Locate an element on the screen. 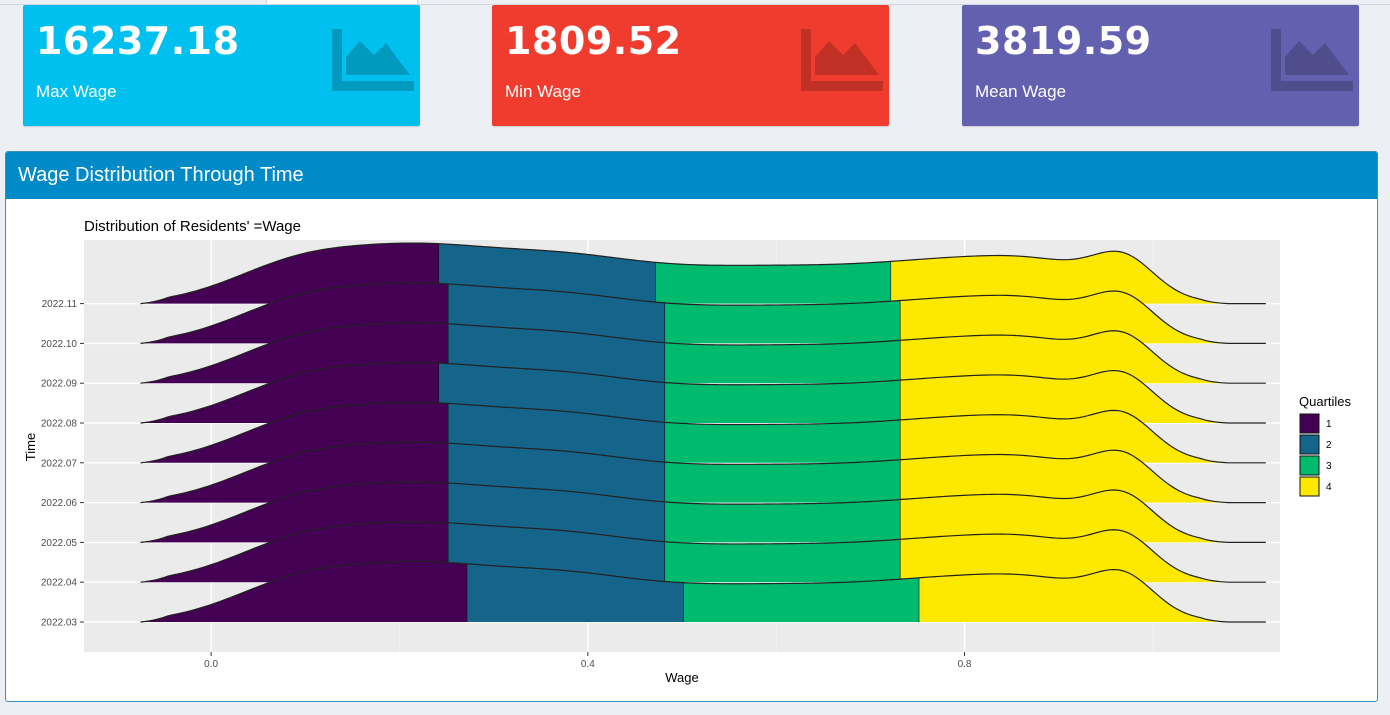 The image size is (1390, 715). y-tick-label: 2022.08 is located at coordinates (59, 424).